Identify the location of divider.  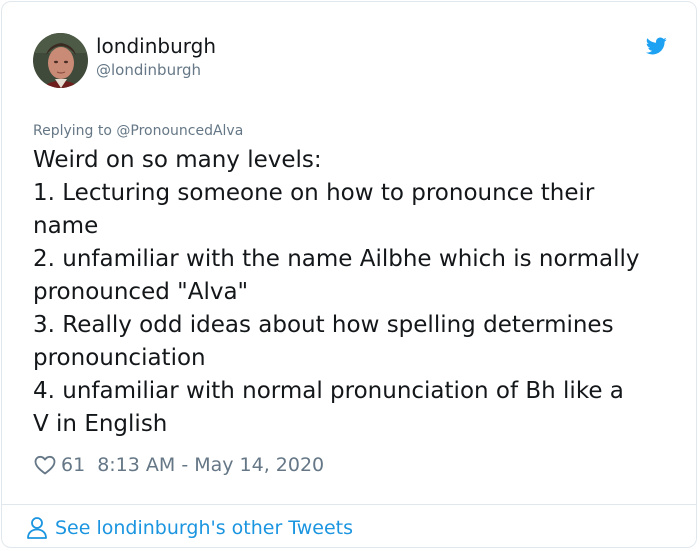
(349, 504).